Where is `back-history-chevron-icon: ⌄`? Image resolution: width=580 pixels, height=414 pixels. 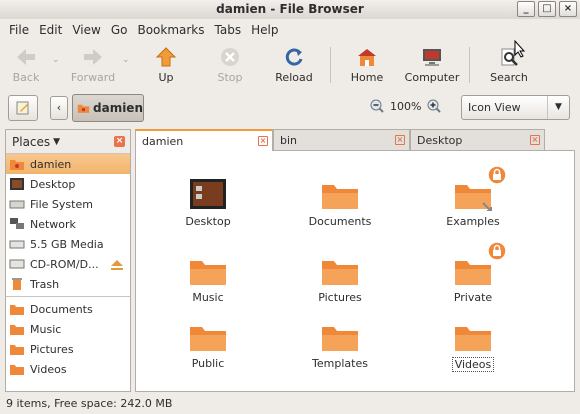
back-history-chevron-icon: ⌄ is located at coordinates (58, 53).